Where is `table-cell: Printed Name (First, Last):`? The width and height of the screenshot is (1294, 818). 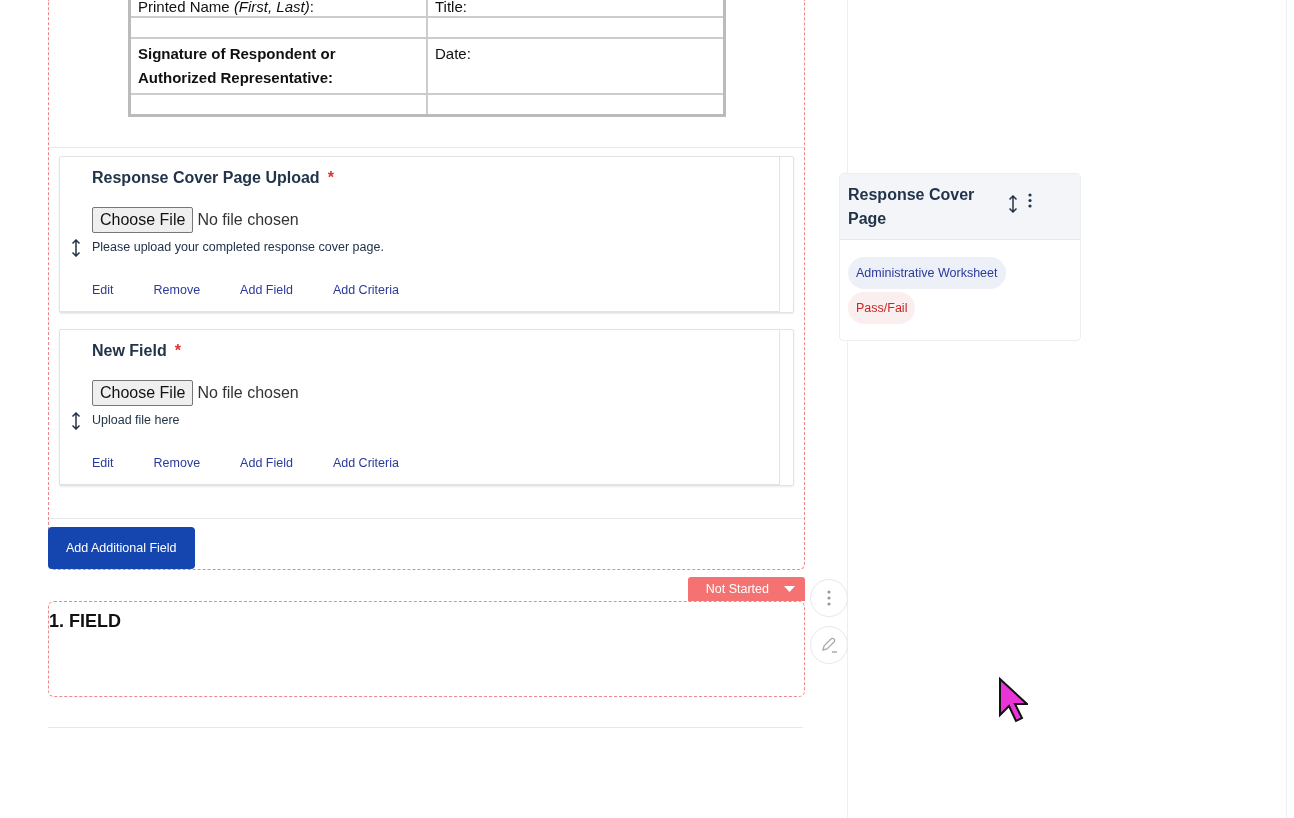 table-cell: Printed Name (First, Last): is located at coordinates (278, 8).